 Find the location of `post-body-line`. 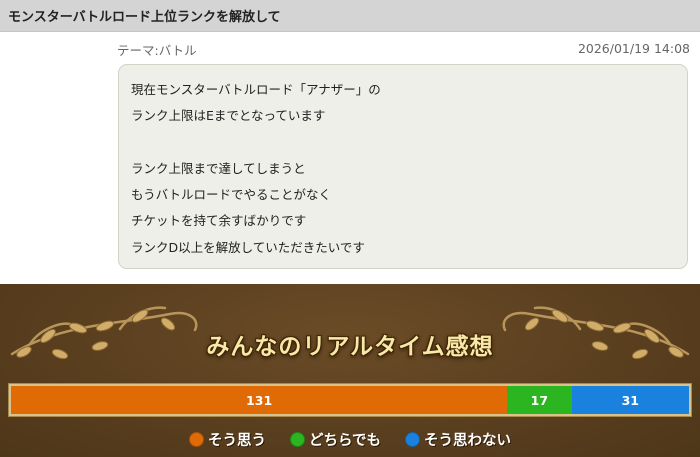

post-body-line is located at coordinates (403, 143).